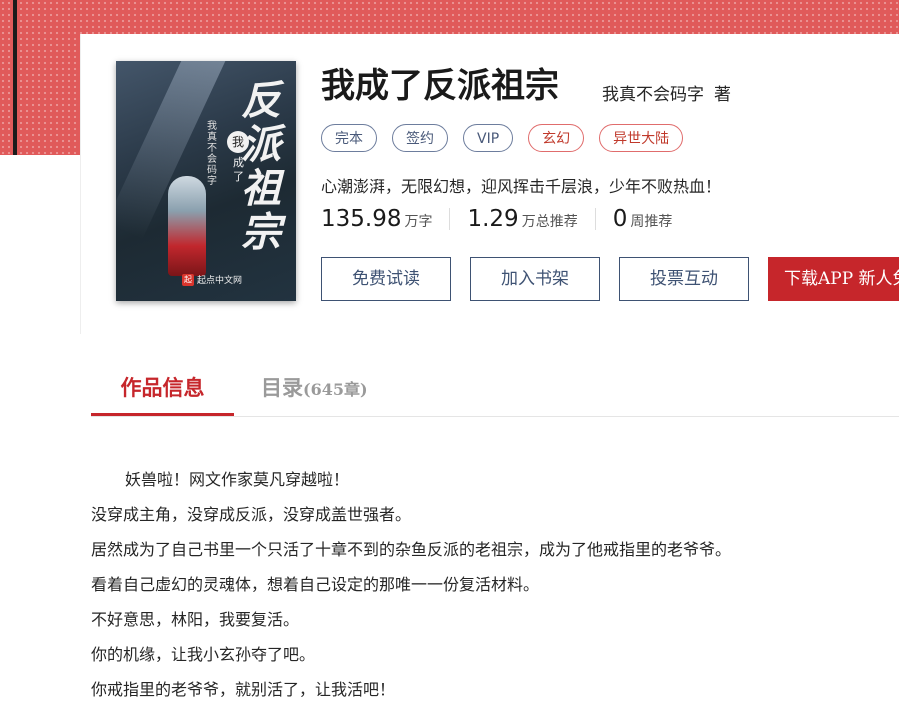  What do you see at coordinates (556, 138) in the screenshot?
I see `tag-genre: 玄幻` at bounding box center [556, 138].